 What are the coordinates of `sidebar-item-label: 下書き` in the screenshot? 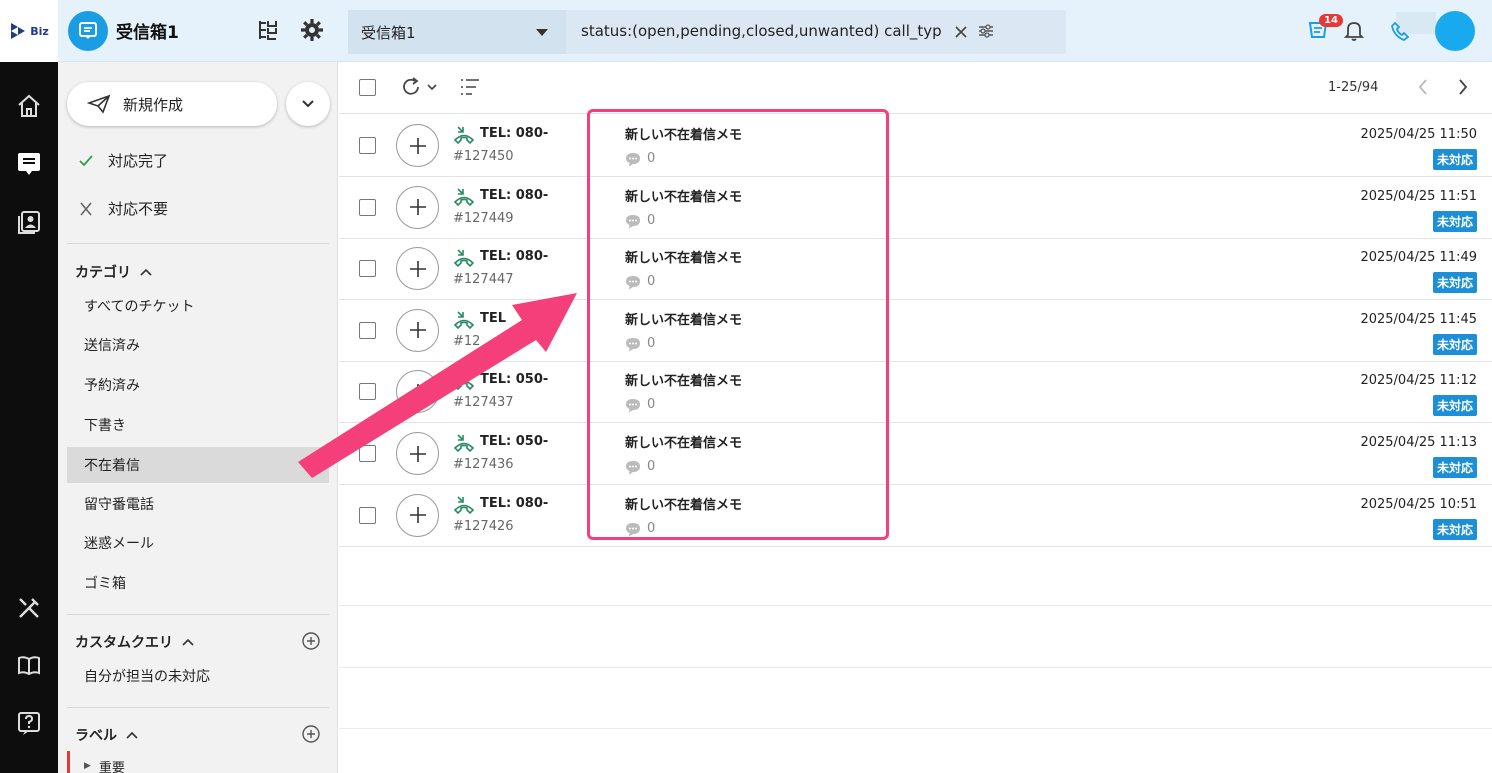 It's located at (105, 426).